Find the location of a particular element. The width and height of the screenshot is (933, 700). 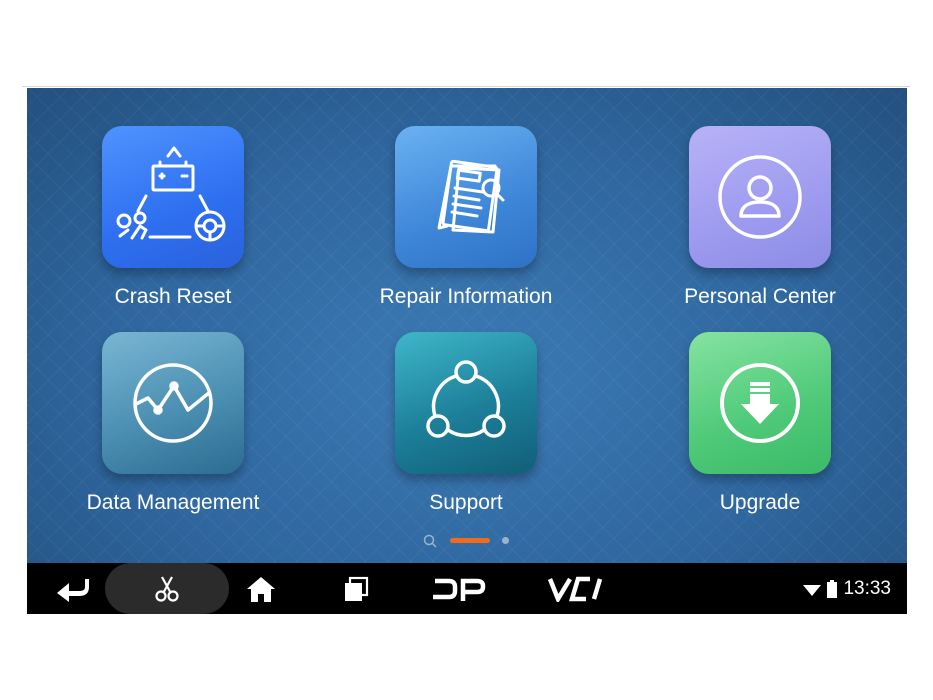

app-support: Support is located at coordinates (466, 424).